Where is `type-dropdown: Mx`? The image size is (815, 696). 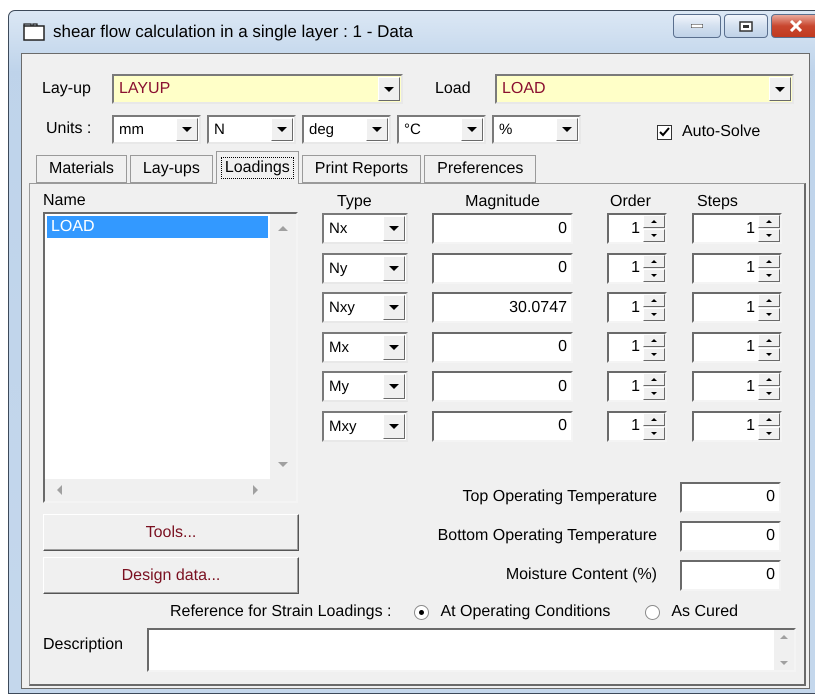 type-dropdown: Mx is located at coordinates (365, 347).